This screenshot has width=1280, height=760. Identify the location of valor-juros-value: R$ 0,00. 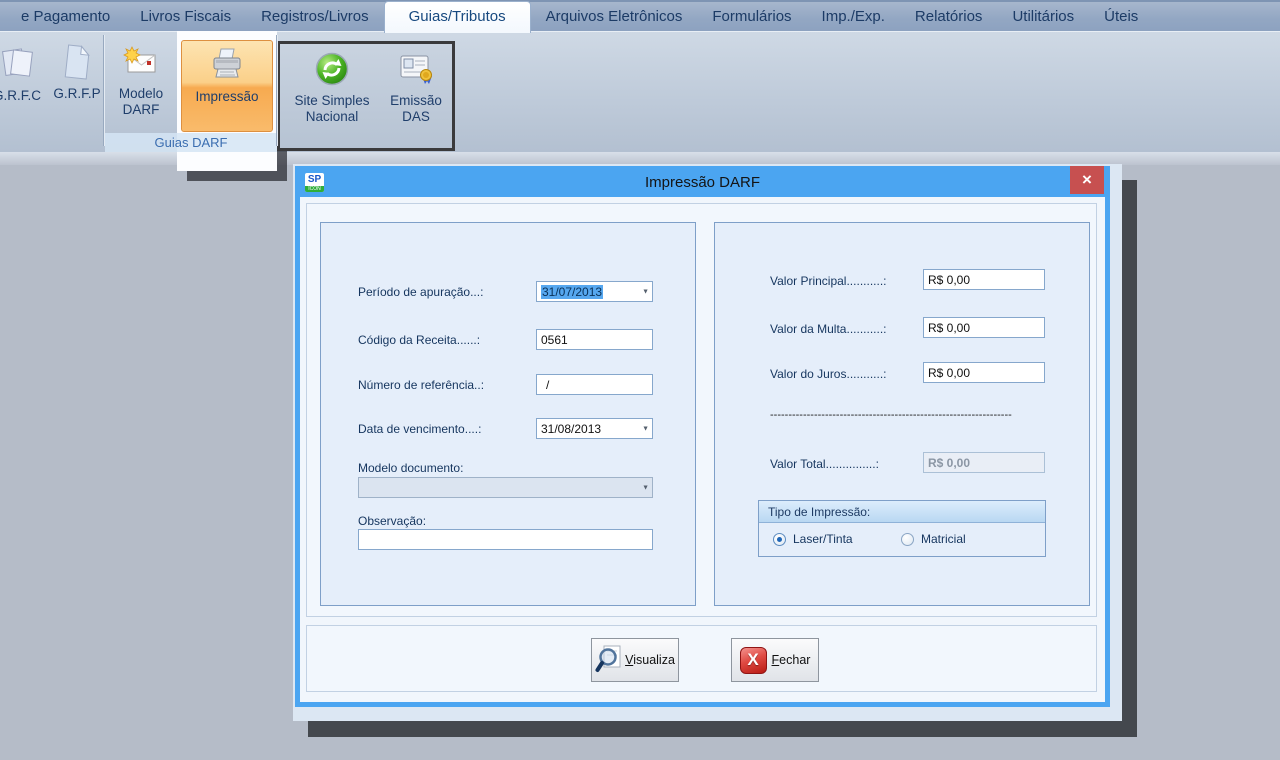
(949, 372).